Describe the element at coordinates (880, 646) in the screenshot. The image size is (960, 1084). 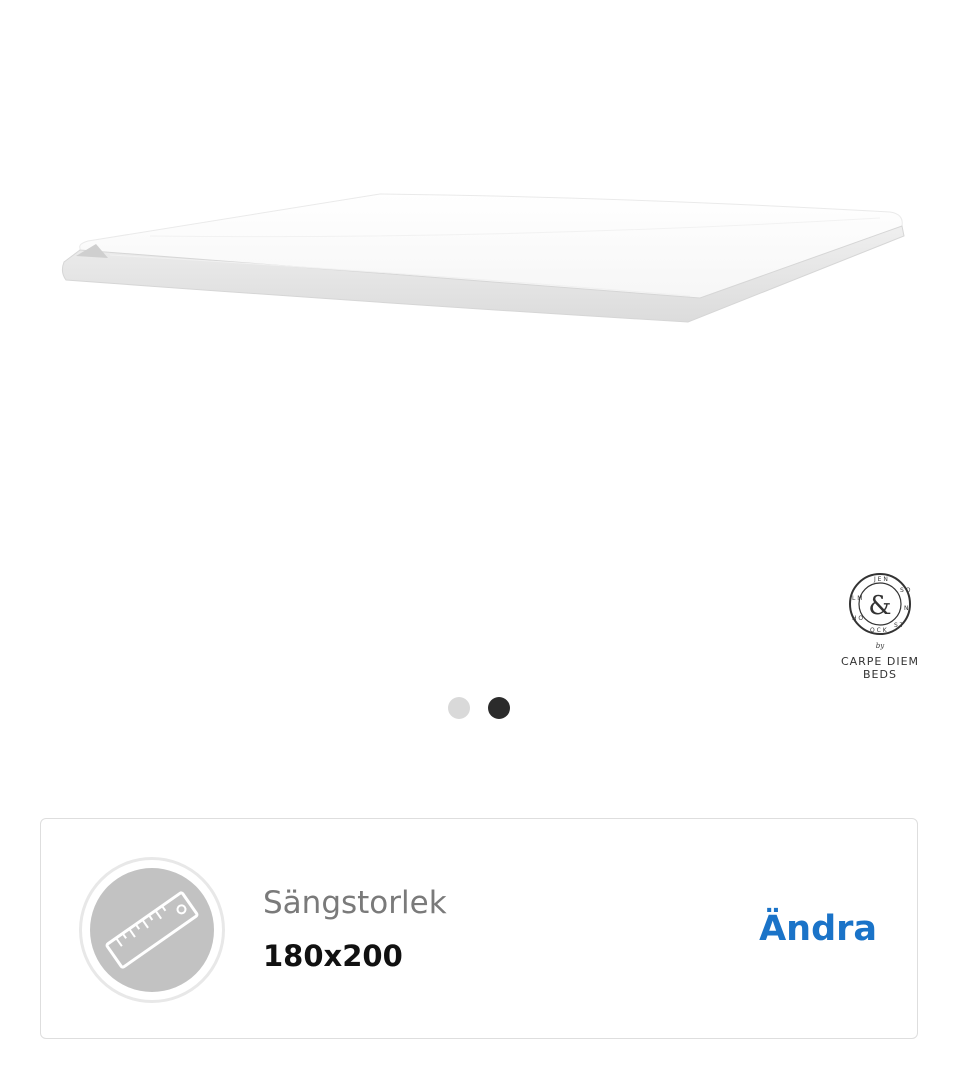
I see `brand-by-text: by` at that location.